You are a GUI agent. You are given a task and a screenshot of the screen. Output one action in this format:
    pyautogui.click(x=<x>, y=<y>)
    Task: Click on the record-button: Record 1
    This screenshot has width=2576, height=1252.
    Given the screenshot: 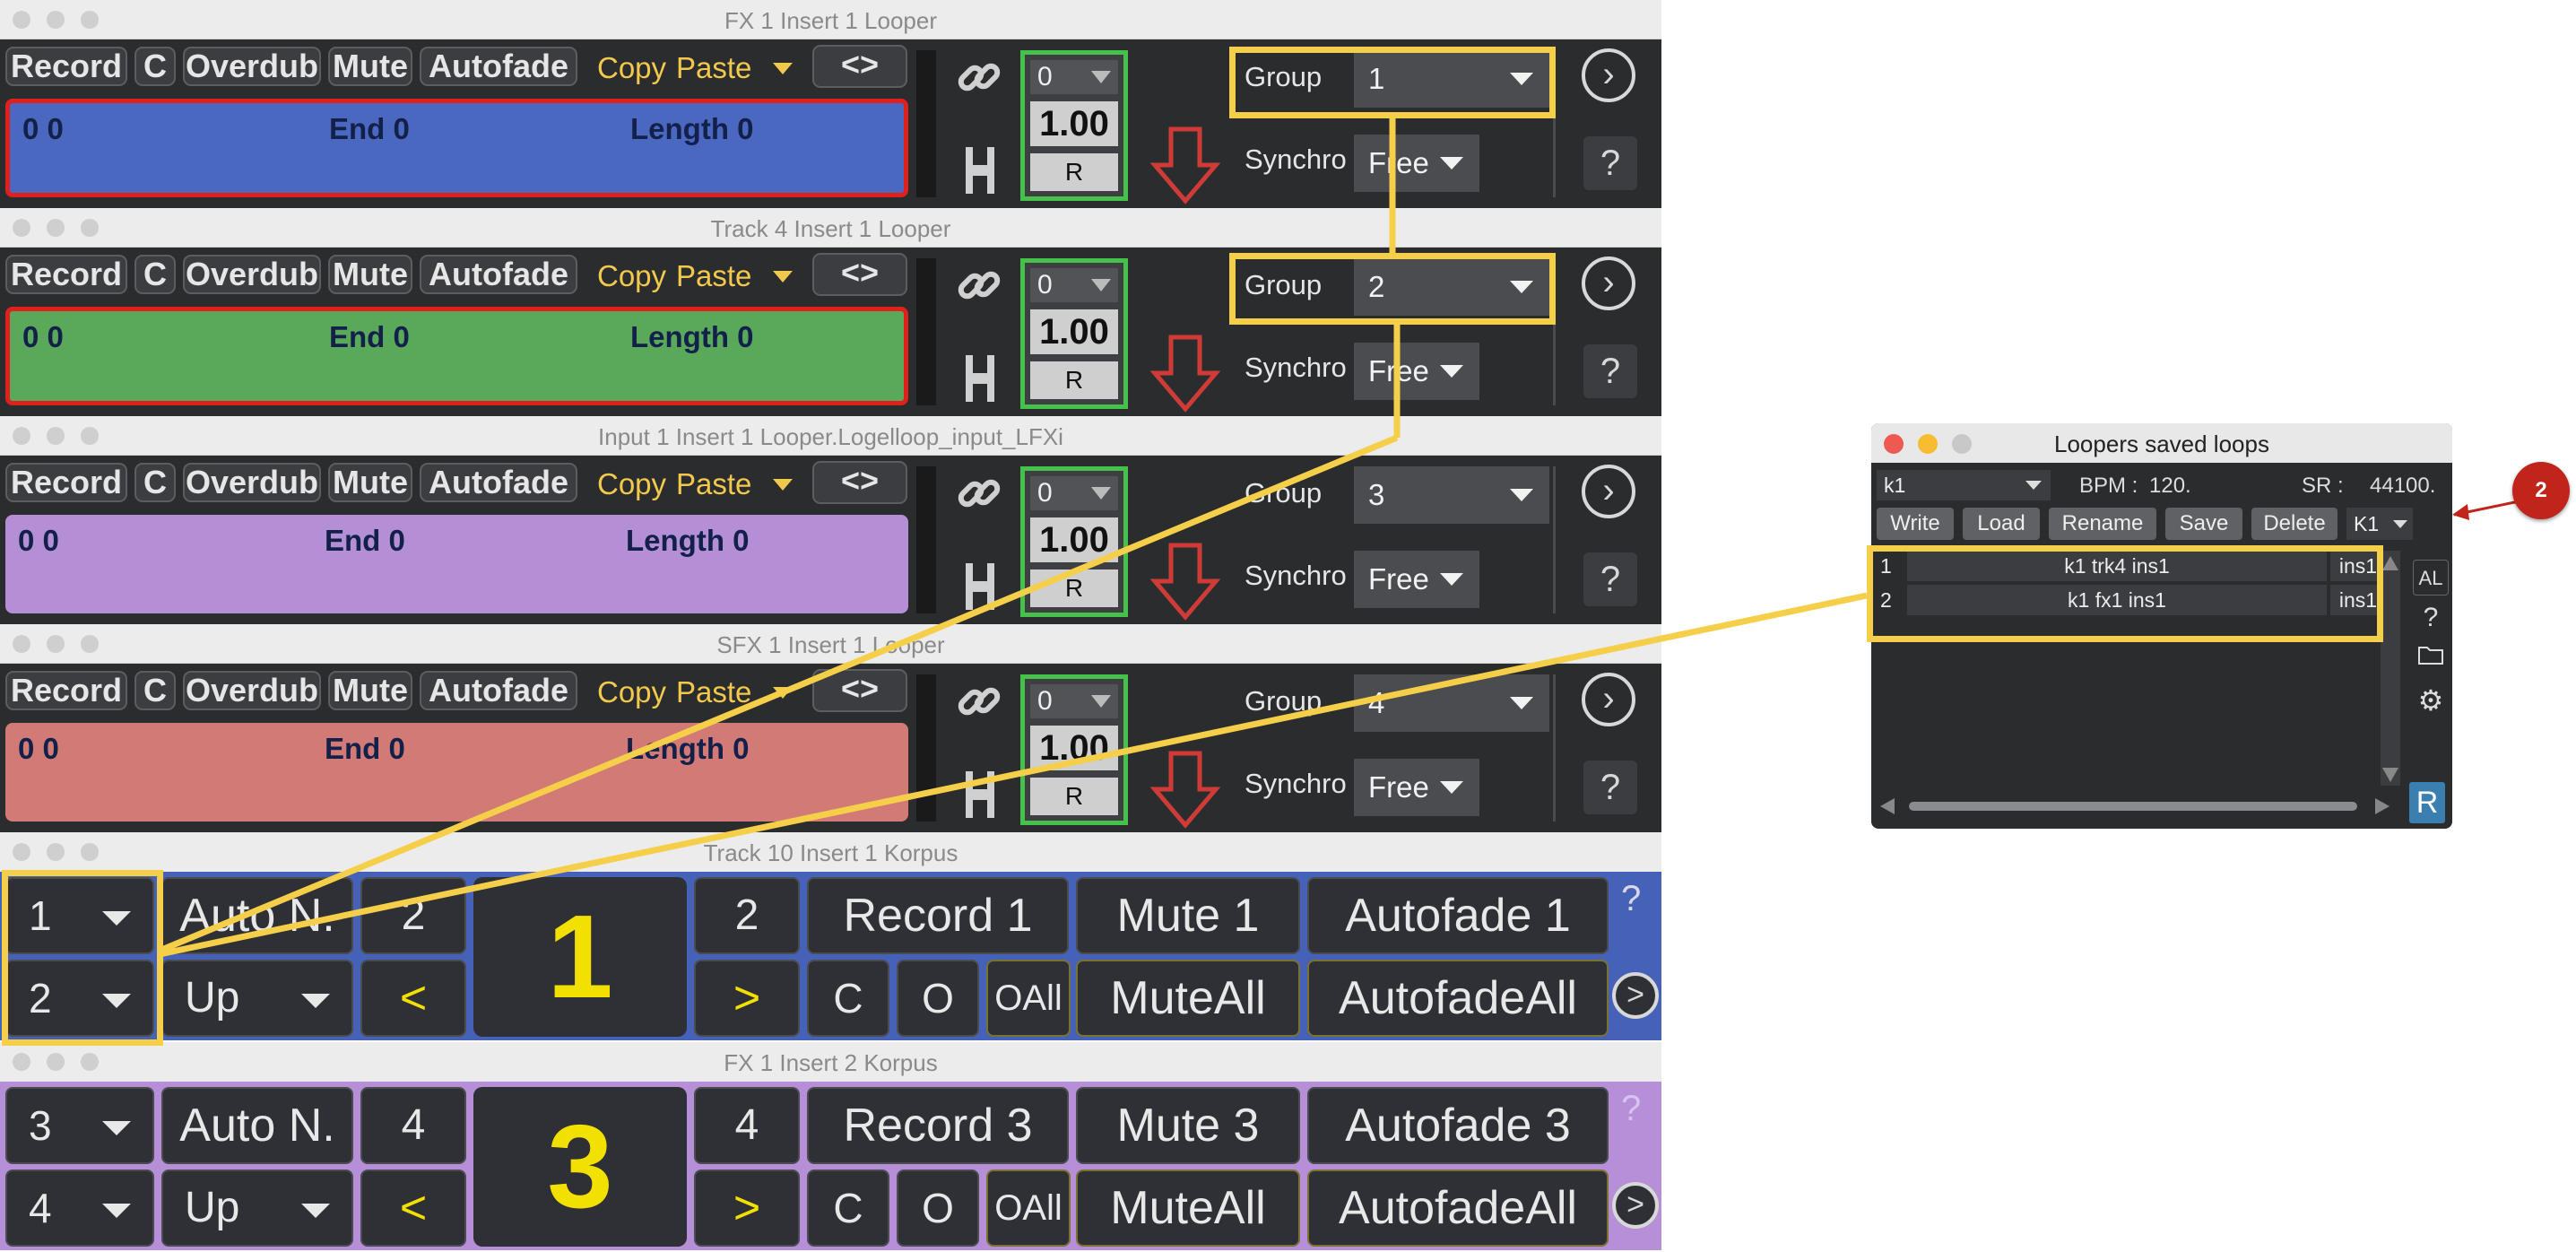 What is the action you would take?
    pyautogui.click(x=938, y=915)
    